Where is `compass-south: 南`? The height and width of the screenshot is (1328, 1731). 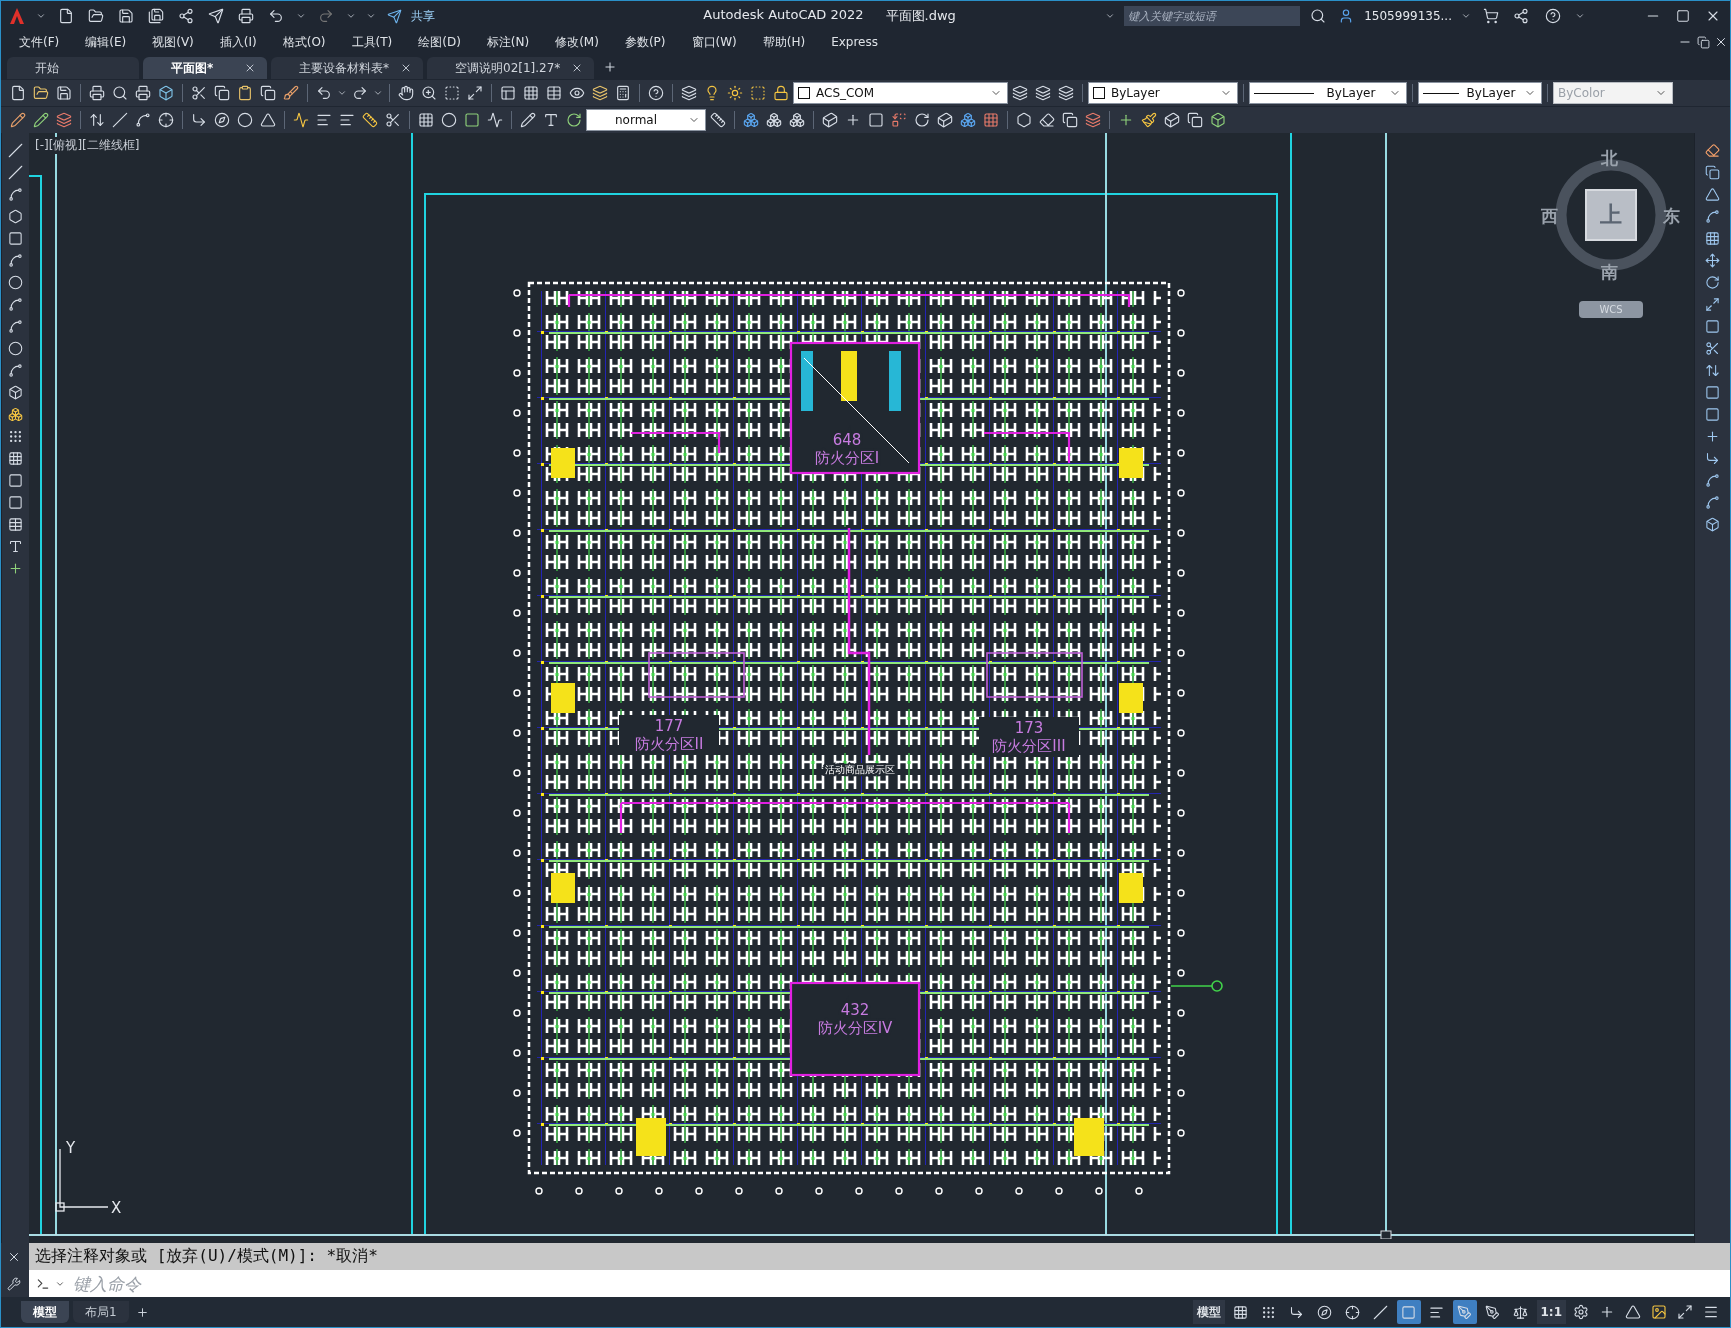 compass-south: 南 is located at coordinates (1609, 272).